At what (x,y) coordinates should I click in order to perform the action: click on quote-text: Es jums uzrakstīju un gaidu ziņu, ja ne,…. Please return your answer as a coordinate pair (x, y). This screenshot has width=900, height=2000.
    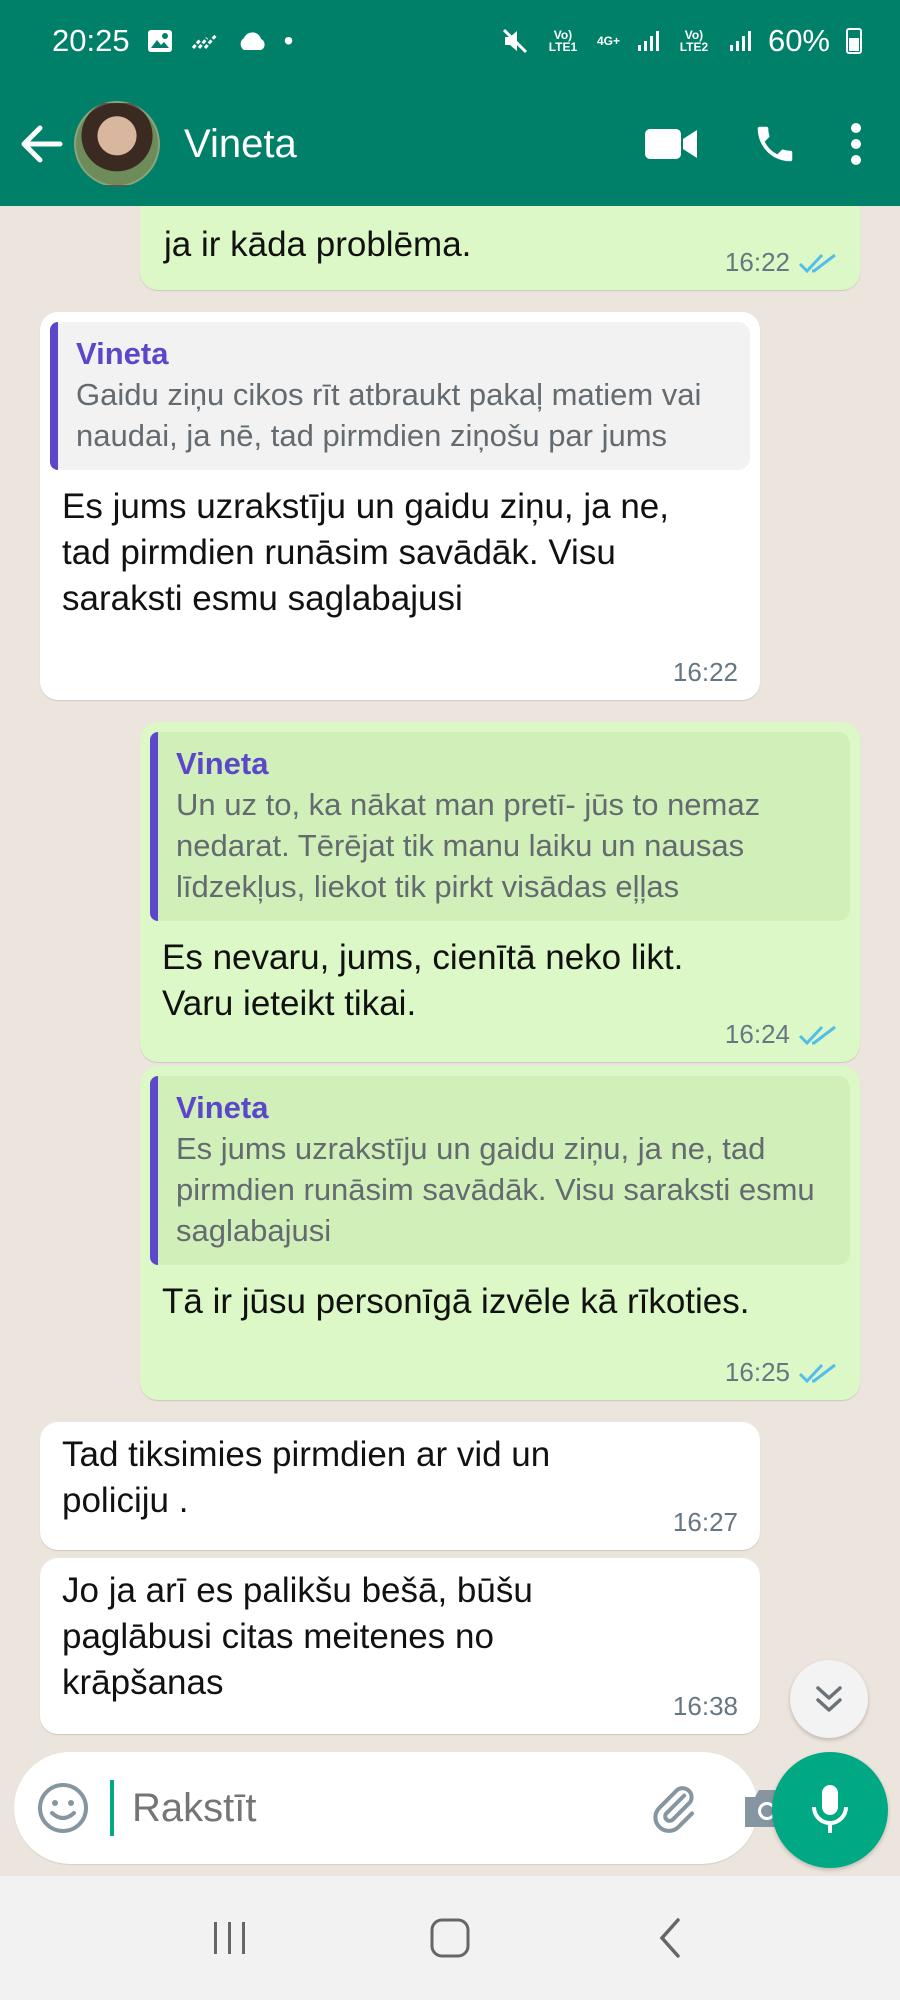
    Looking at the image, I should click on (495, 1189).